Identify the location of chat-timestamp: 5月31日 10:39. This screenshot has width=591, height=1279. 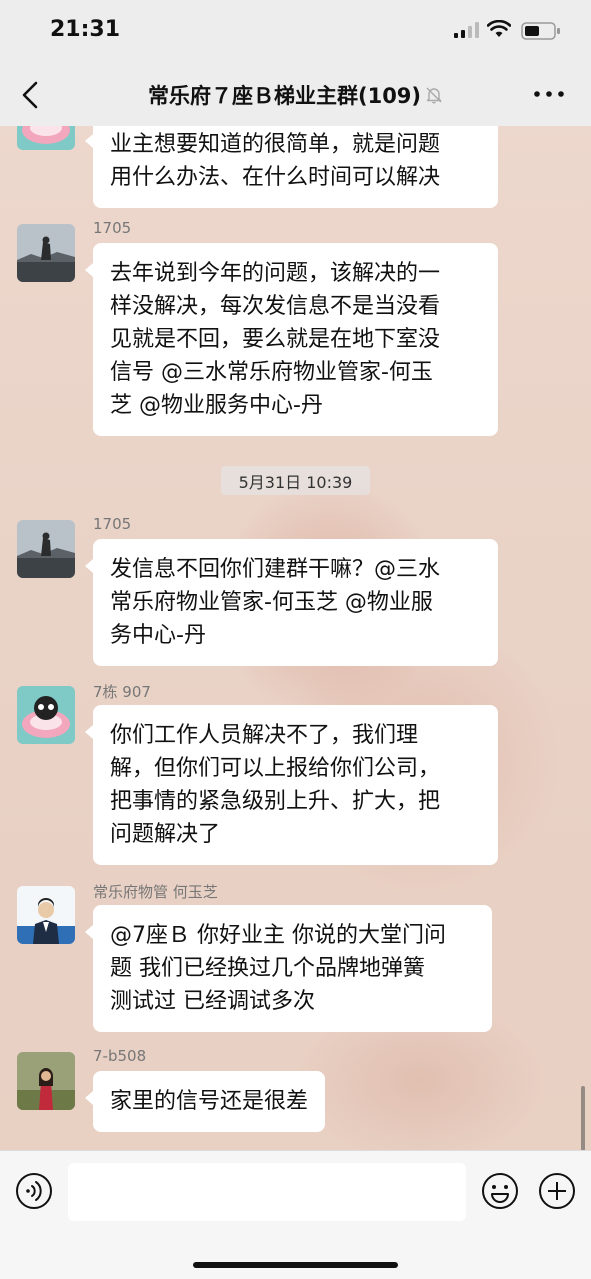
(295, 480).